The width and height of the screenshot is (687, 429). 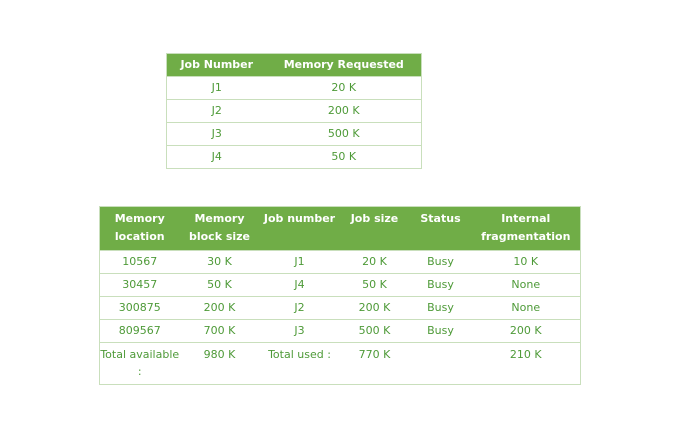 I want to click on memory-requested-cell: 50 K, so click(x=344, y=157).